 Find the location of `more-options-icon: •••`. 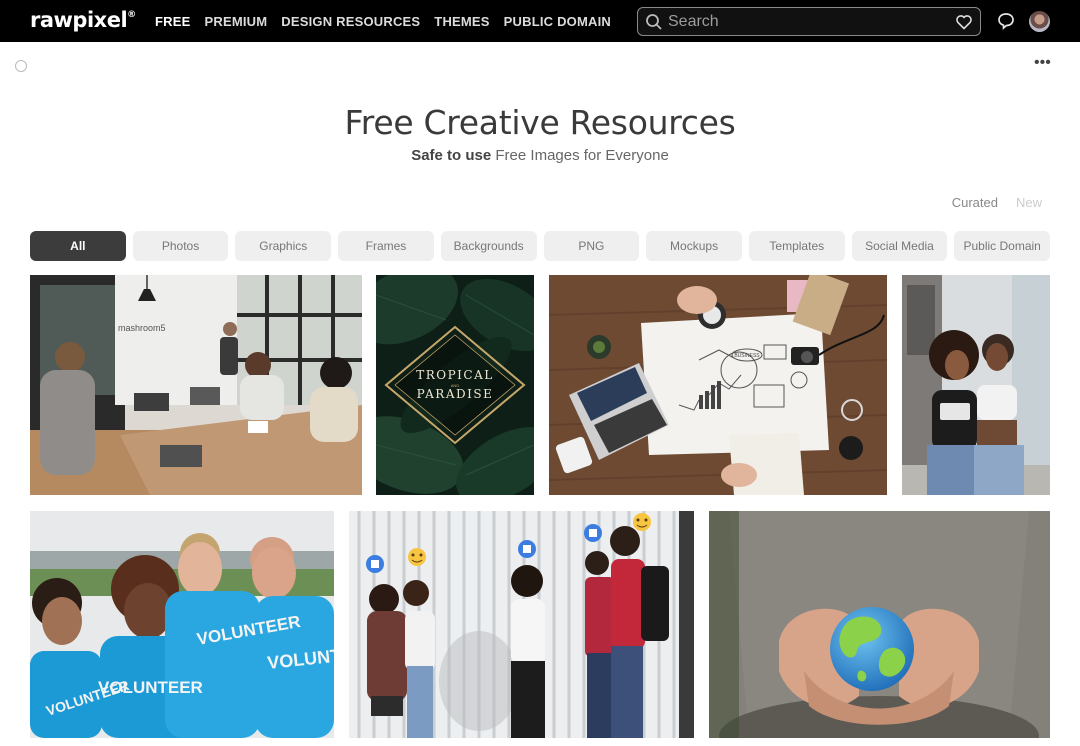

more-options-icon: ••• is located at coordinates (1044, 63).